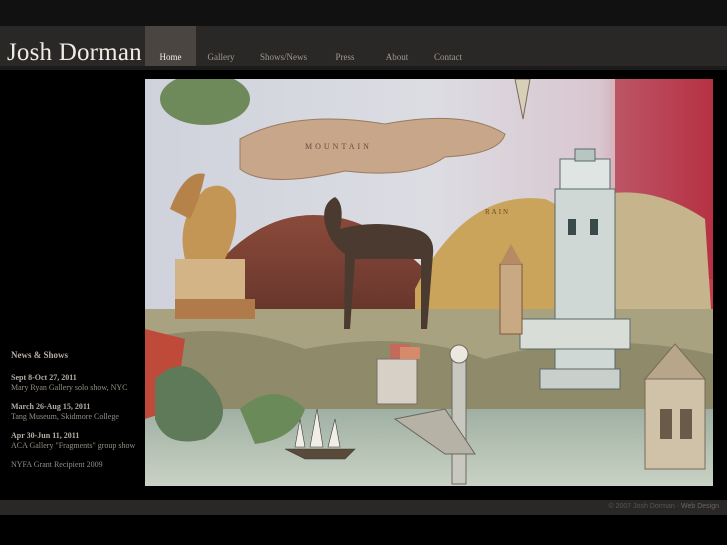 The image size is (727, 545). Describe the element at coordinates (45, 435) in the screenshot. I see `news-date: Apr 30-Jun 11, 2011` at that location.